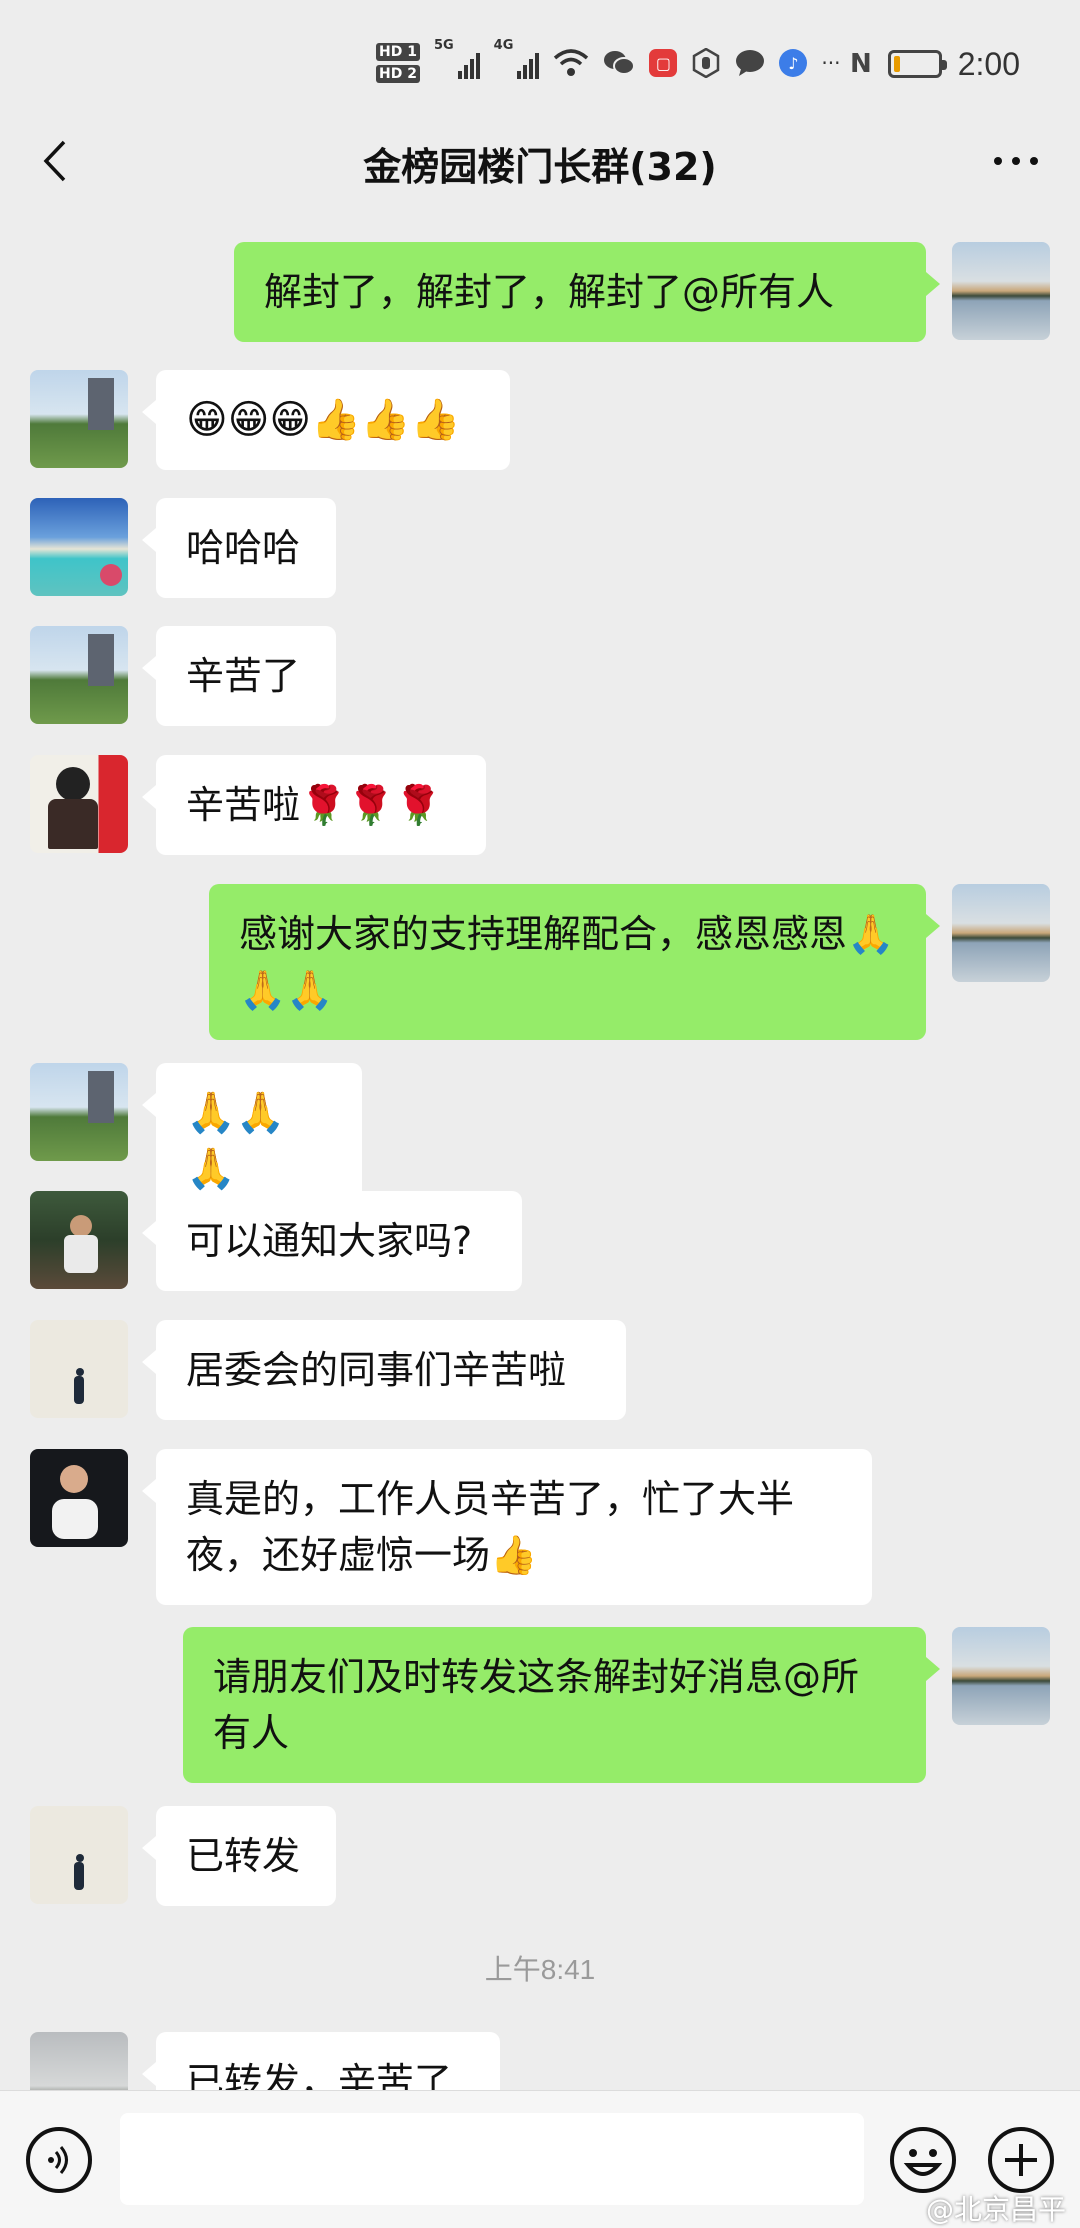  I want to click on input-bar, so click(540, 2159).